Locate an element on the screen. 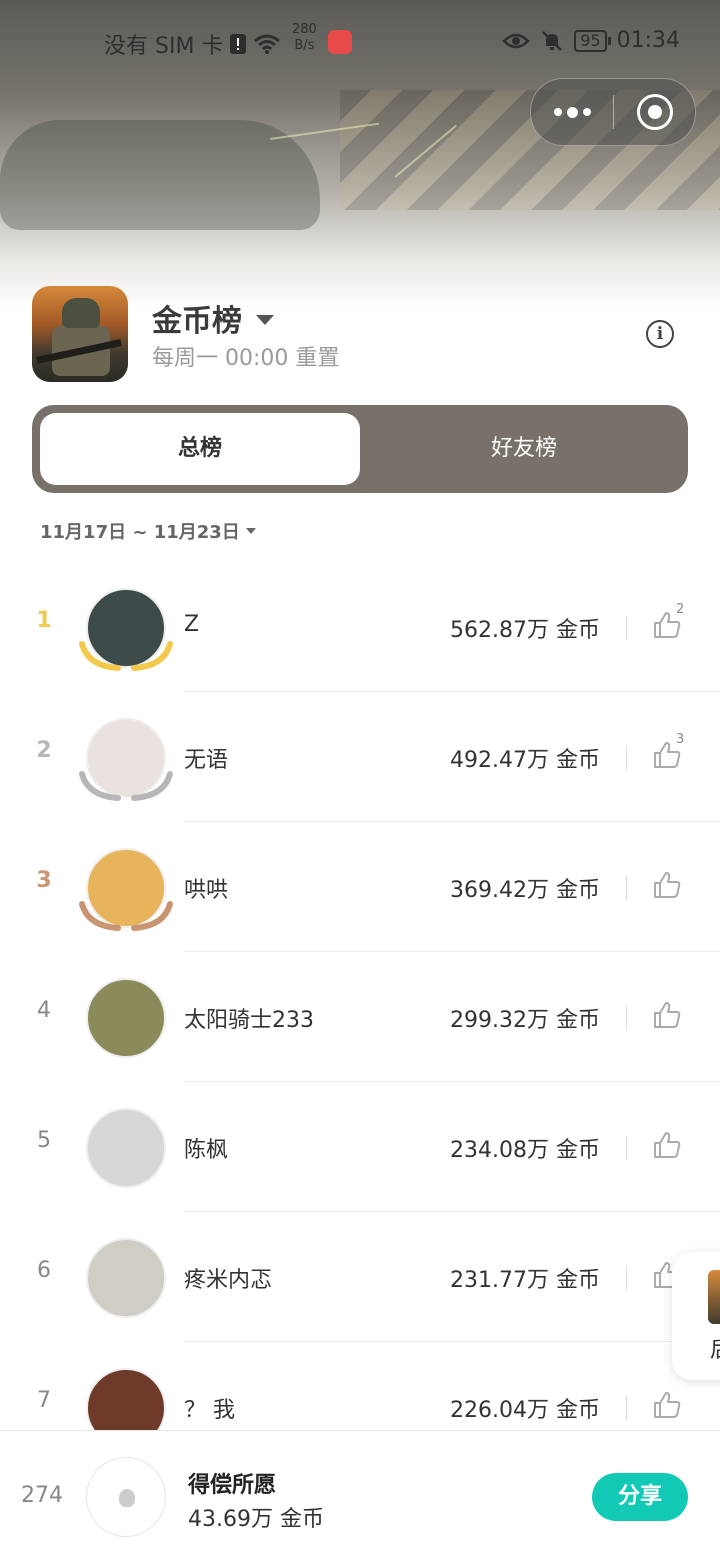 The image size is (720, 1561). player-name: 疼米内忑 is located at coordinates (228, 1280).